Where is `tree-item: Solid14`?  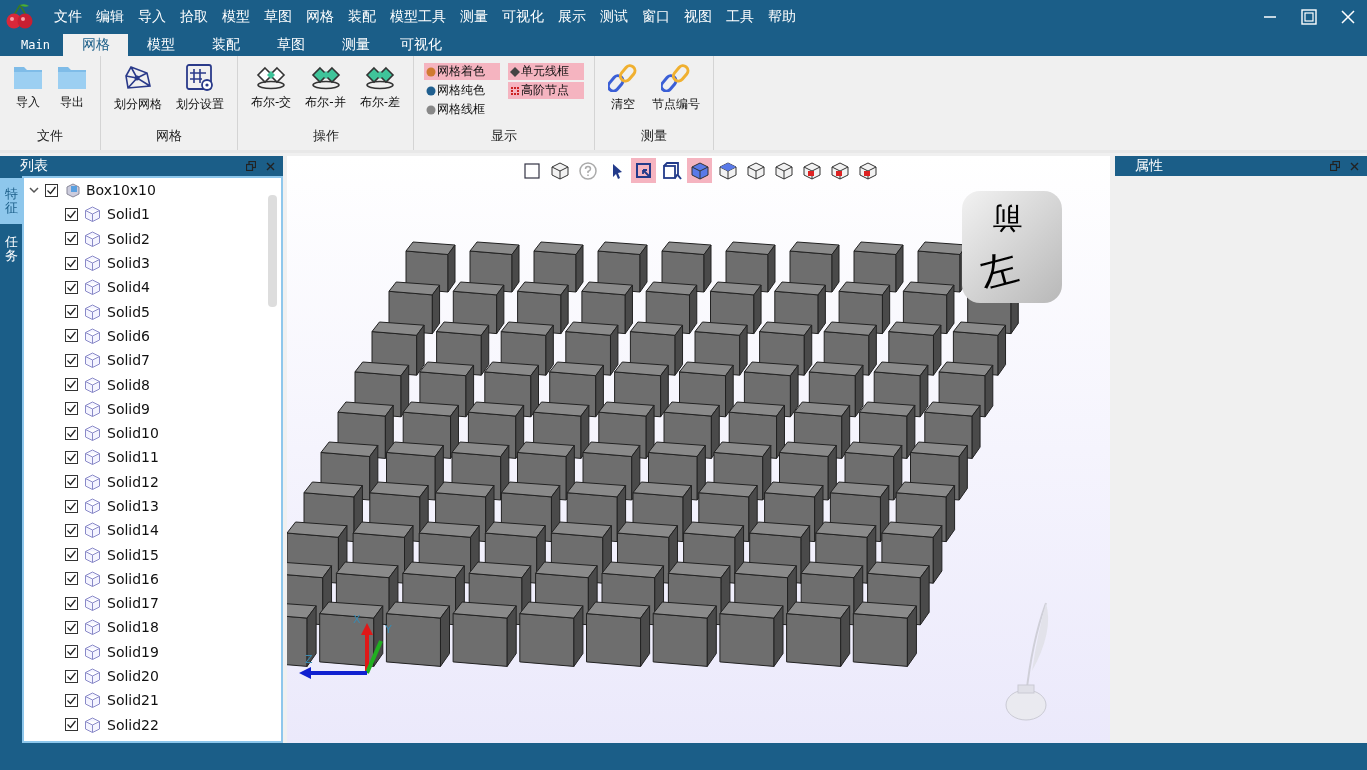
tree-item: Solid14 is located at coordinates (133, 530).